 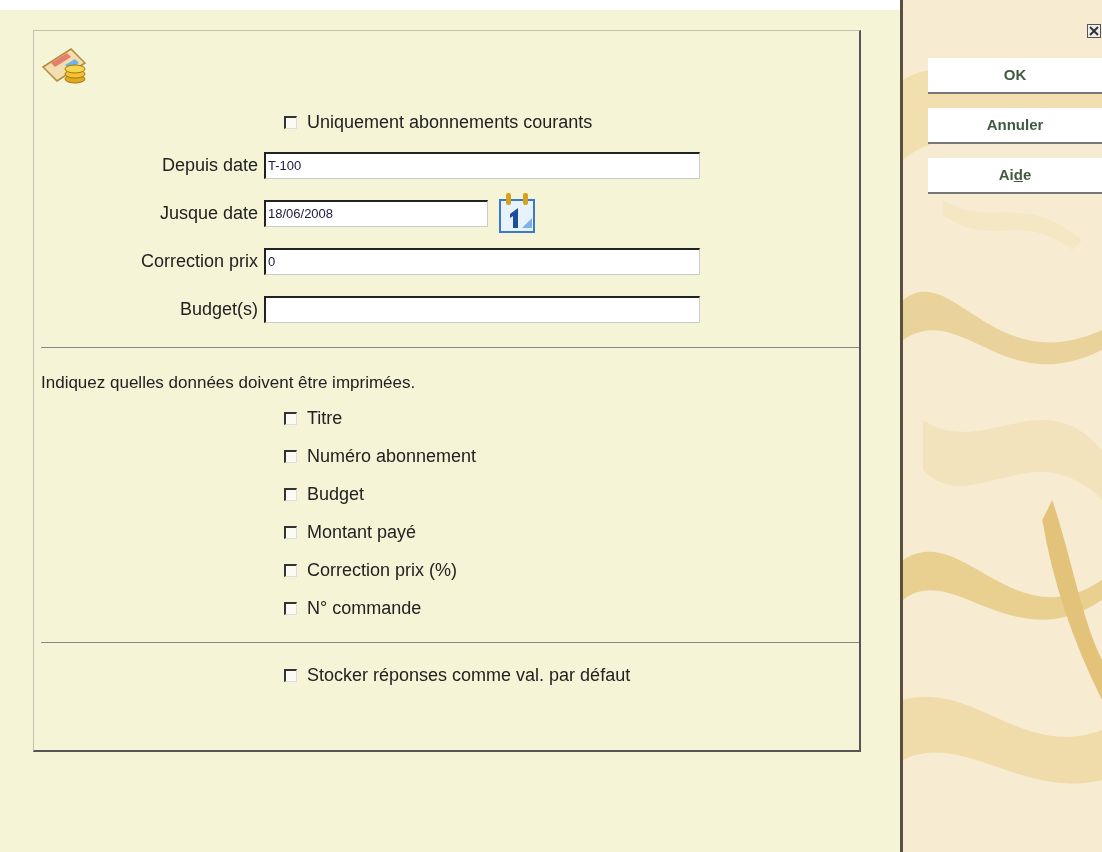 What do you see at coordinates (392, 456) in the screenshot?
I see `checkbox-label: Numéro abonnement` at bounding box center [392, 456].